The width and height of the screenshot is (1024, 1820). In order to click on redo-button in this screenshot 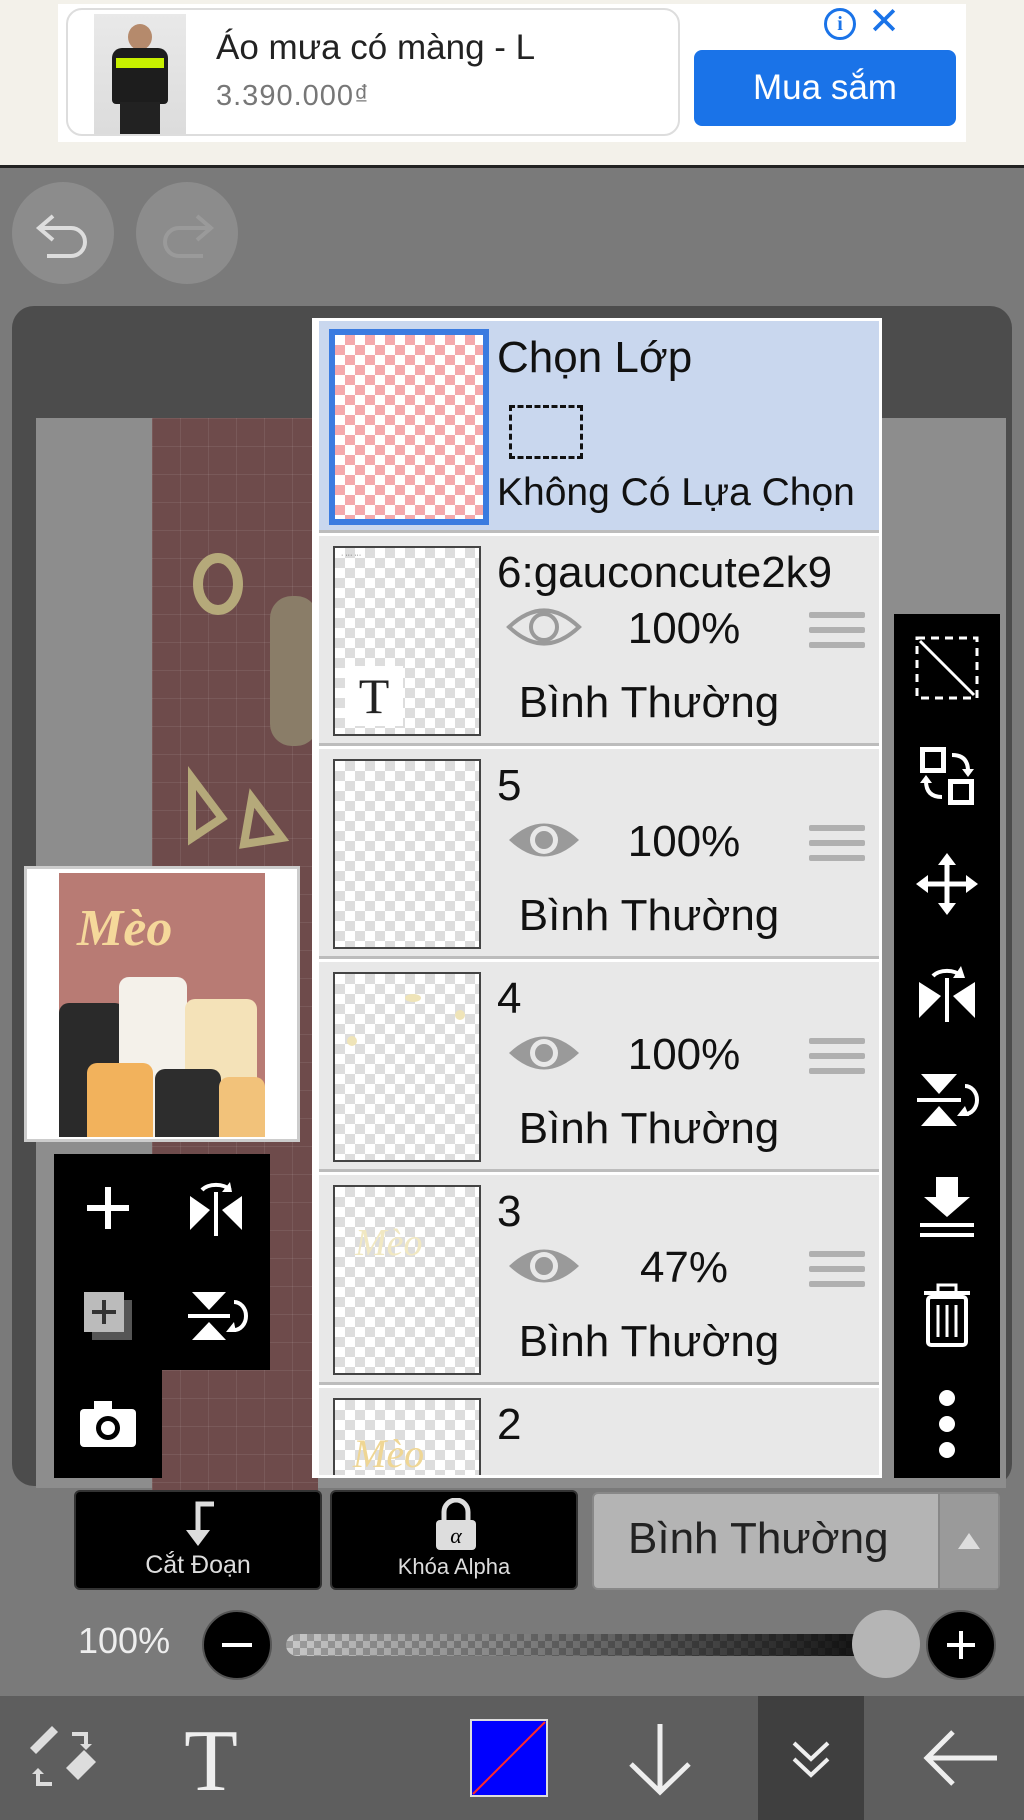, I will do `click(187, 233)`.